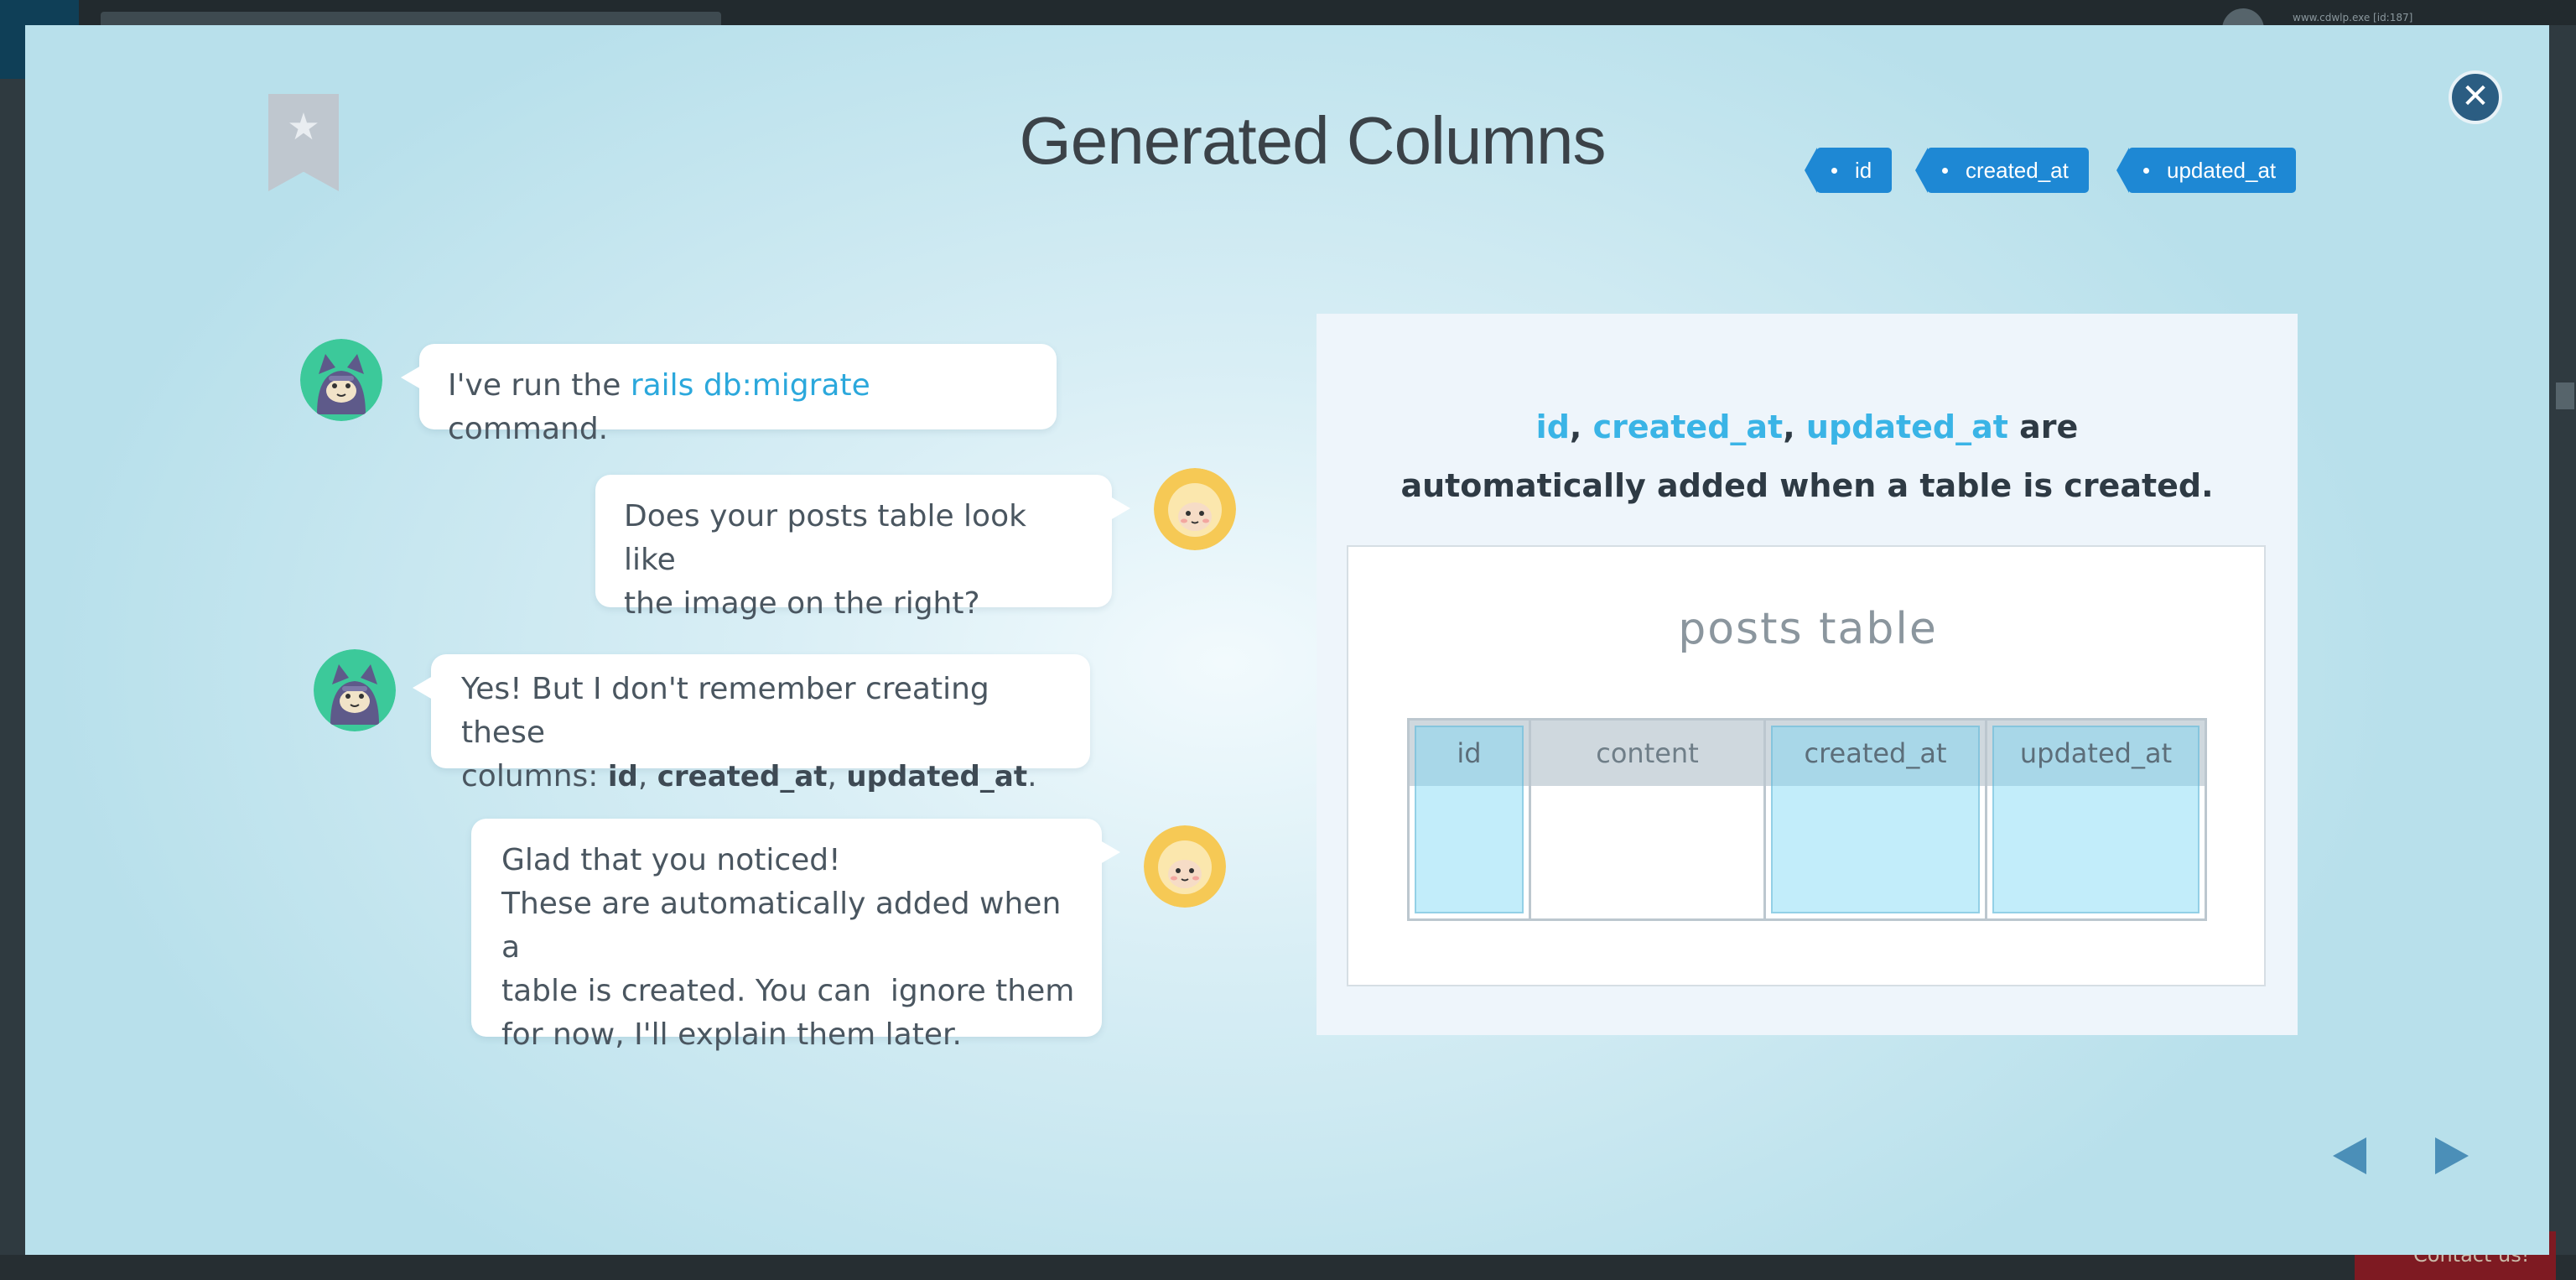  Describe the element at coordinates (825, 538) in the screenshot. I see `chat-text: Does your posts table look like` at that location.